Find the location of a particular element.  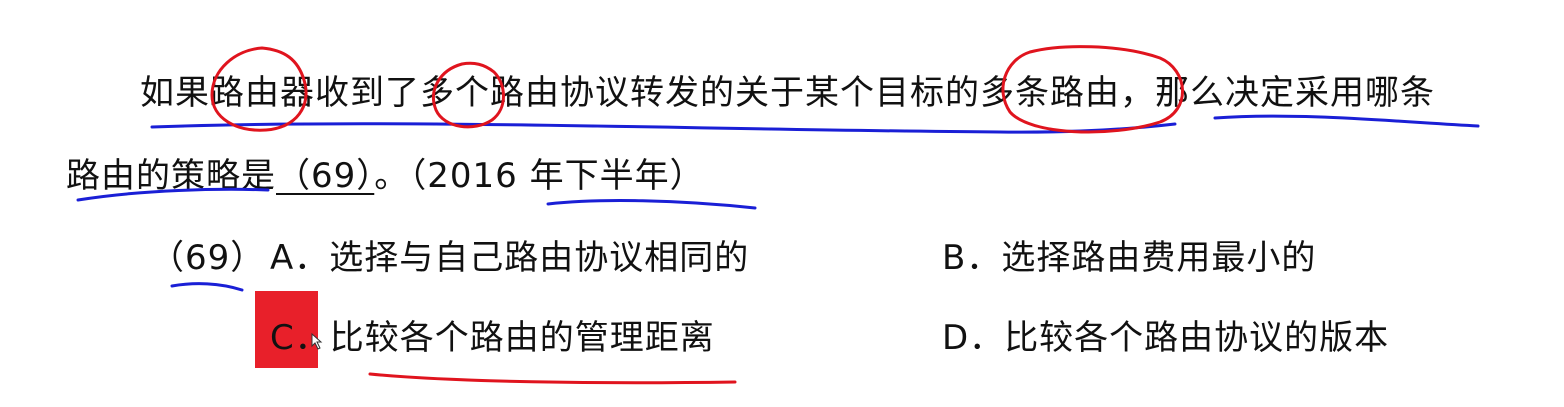

option-c: C．比较各个路由的管理距离 is located at coordinates (492, 338).